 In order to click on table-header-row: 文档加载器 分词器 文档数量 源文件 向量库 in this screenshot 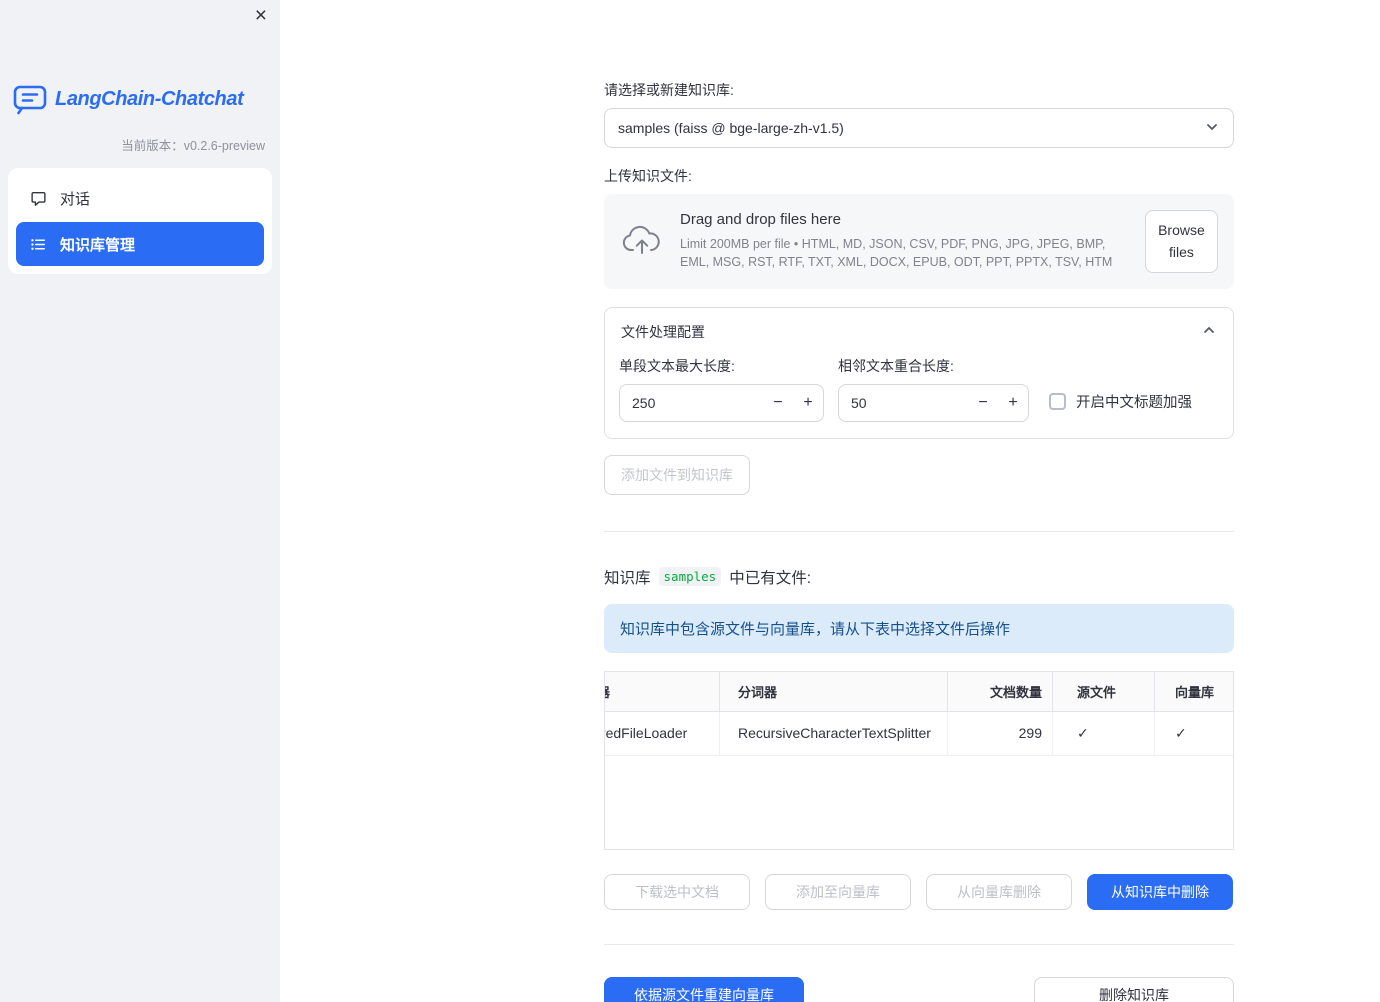, I will do `click(920, 691)`.